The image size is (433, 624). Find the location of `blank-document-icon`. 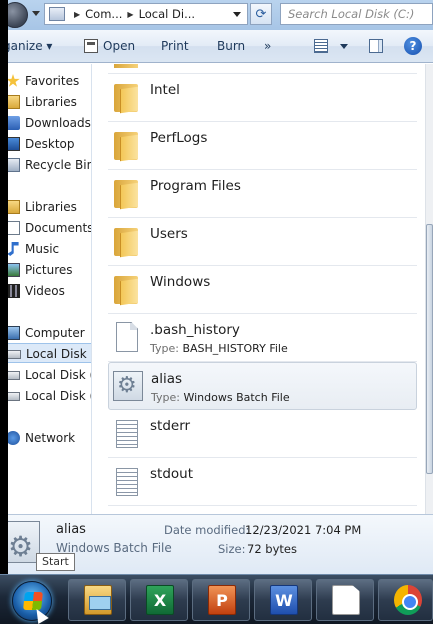

blank-document-icon is located at coordinates (346, 600).